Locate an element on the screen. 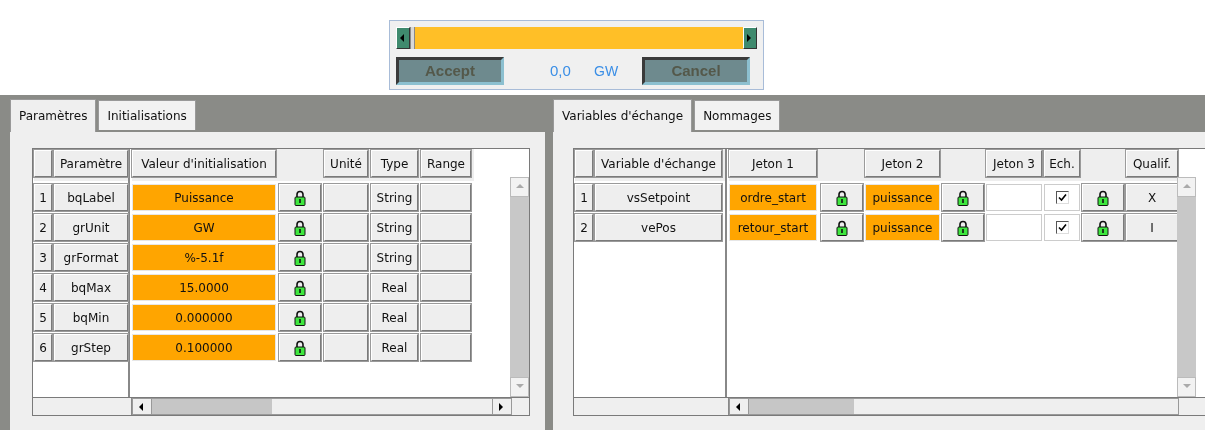  value-cell: retour_start is located at coordinates (773, 227).